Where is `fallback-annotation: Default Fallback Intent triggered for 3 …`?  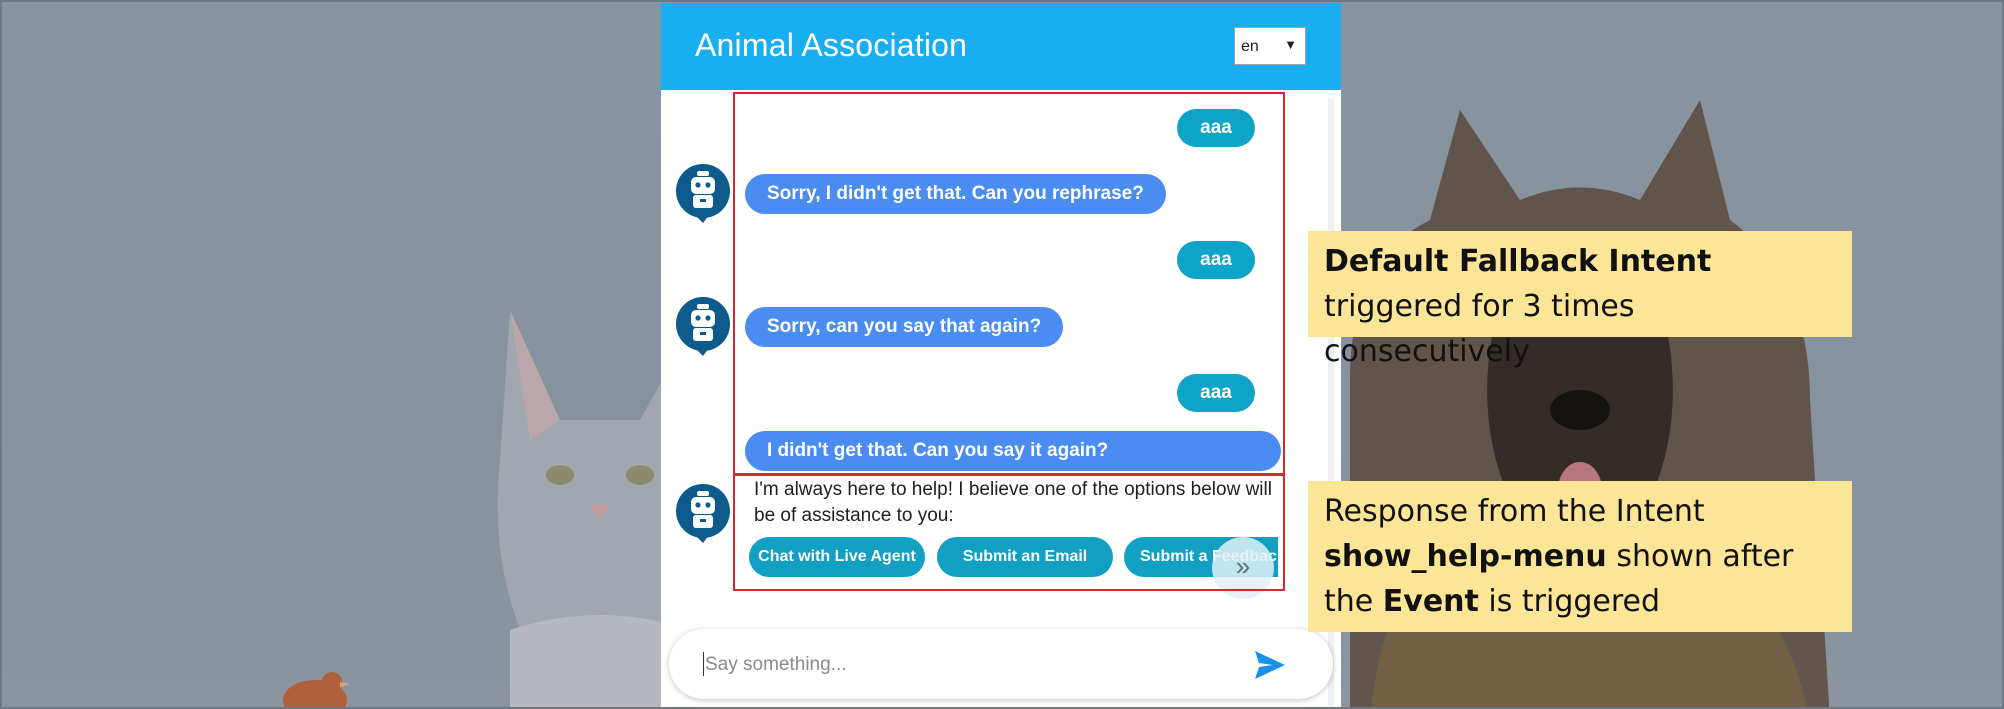
fallback-annotation: Default Fallback Intent triggered for 3 … is located at coordinates (1580, 300).